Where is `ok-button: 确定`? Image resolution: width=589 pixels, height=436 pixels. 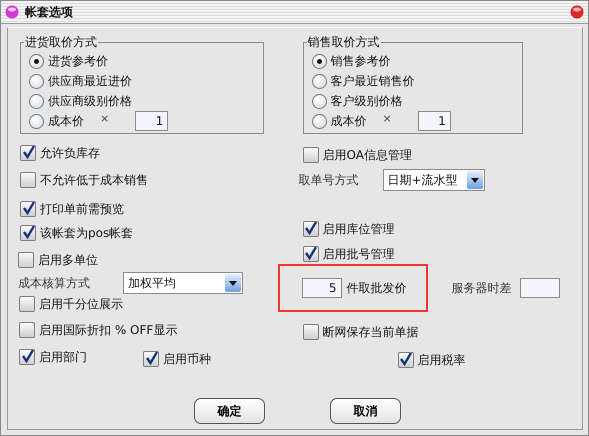
ok-button: 确定 is located at coordinates (229, 411).